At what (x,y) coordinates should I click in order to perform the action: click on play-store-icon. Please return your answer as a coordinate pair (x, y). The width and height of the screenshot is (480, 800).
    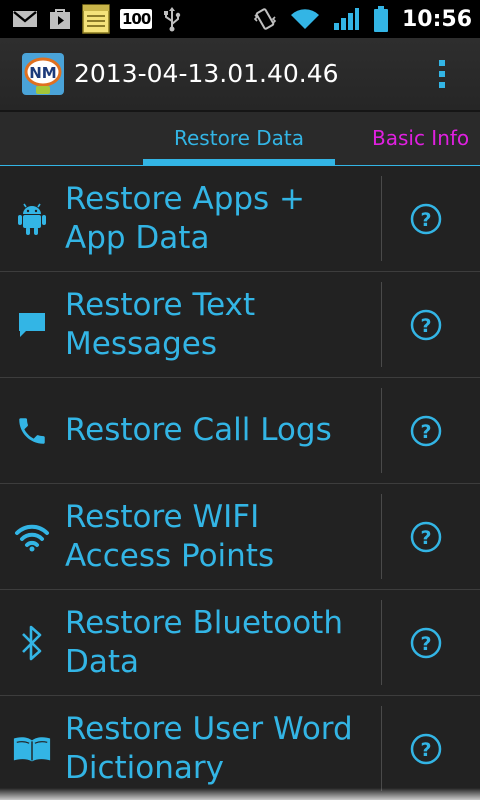
    Looking at the image, I should click on (60, 19).